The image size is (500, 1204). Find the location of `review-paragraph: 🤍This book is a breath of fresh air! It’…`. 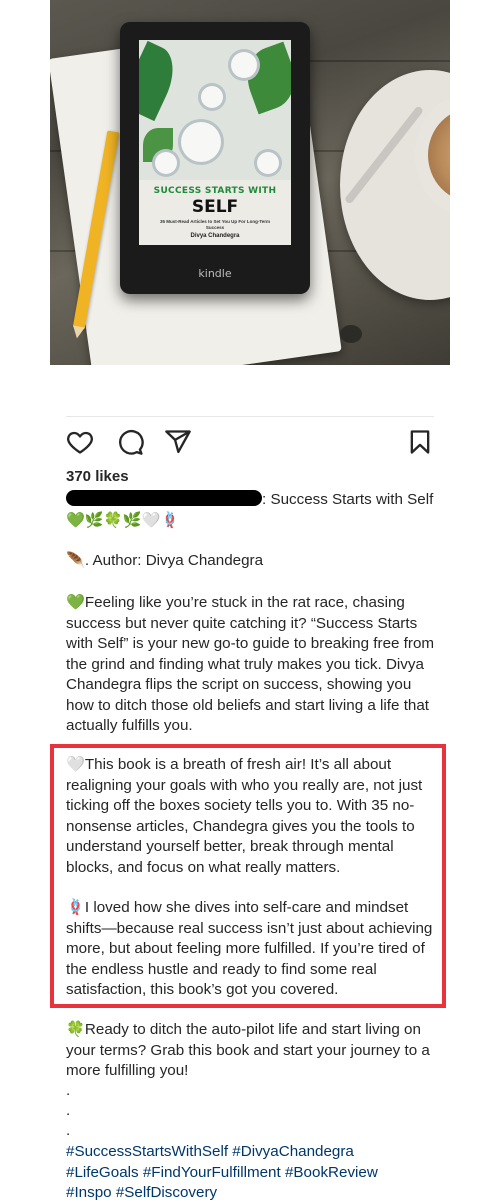

review-paragraph: 🤍This book is a breath of fresh air! It’… is located at coordinates (244, 816).